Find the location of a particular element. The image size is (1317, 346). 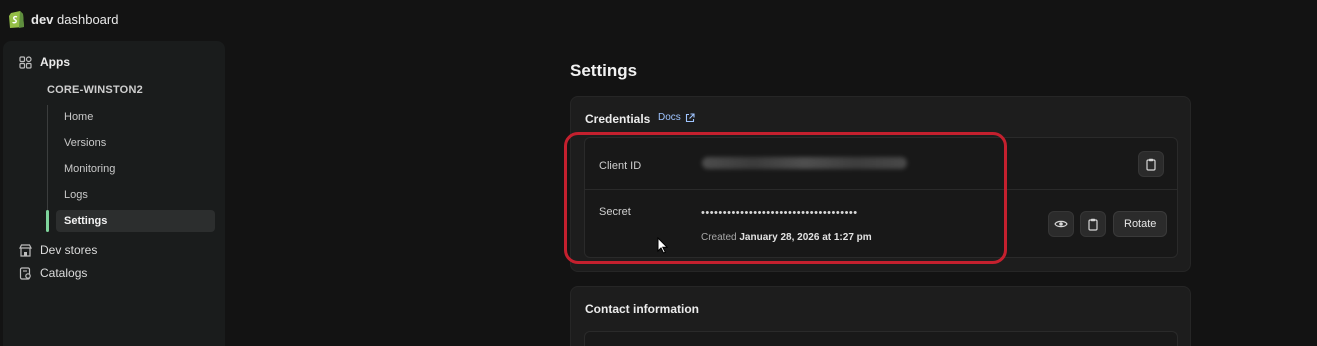

sidebar-item-label: Versions is located at coordinates (85, 143).